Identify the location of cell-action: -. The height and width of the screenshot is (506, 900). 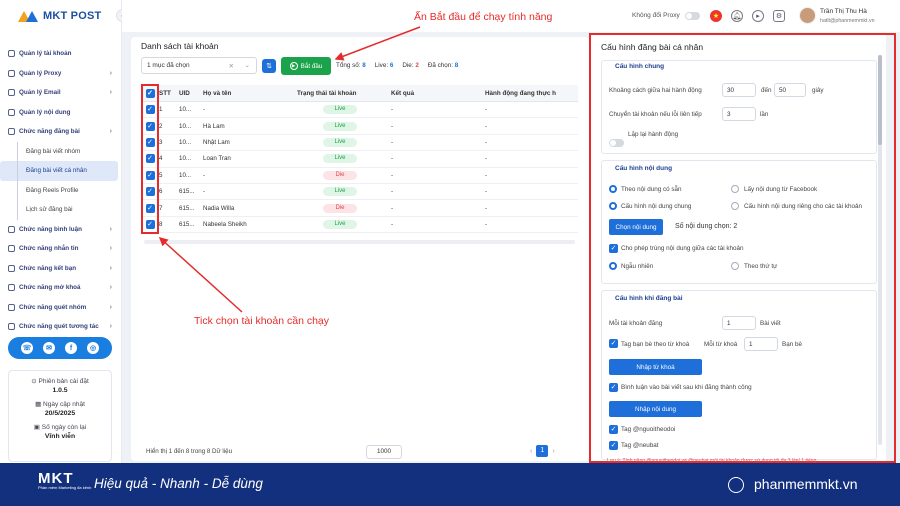
(486, 159).